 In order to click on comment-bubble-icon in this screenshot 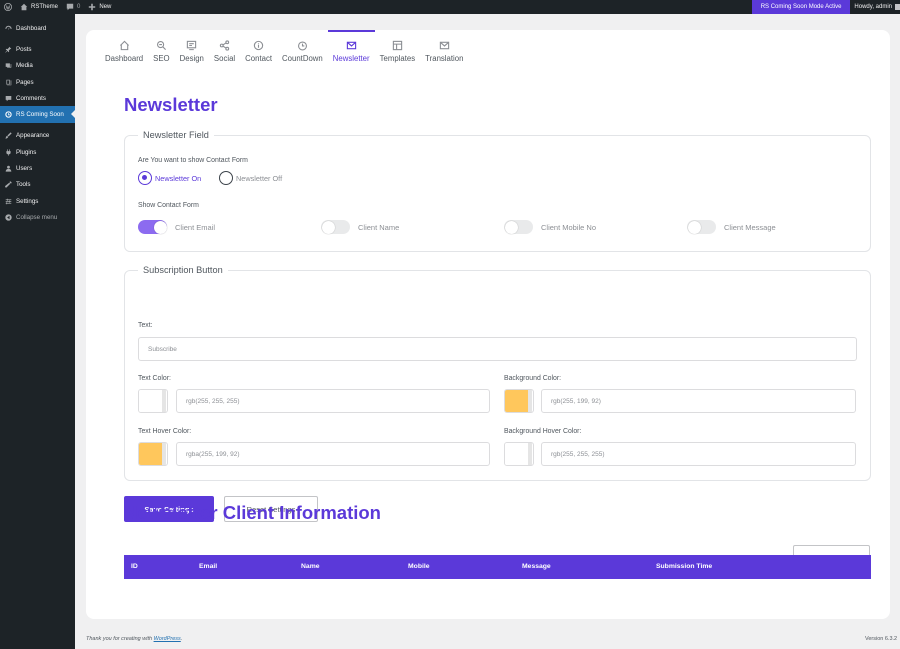, I will do `click(70, 7)`.